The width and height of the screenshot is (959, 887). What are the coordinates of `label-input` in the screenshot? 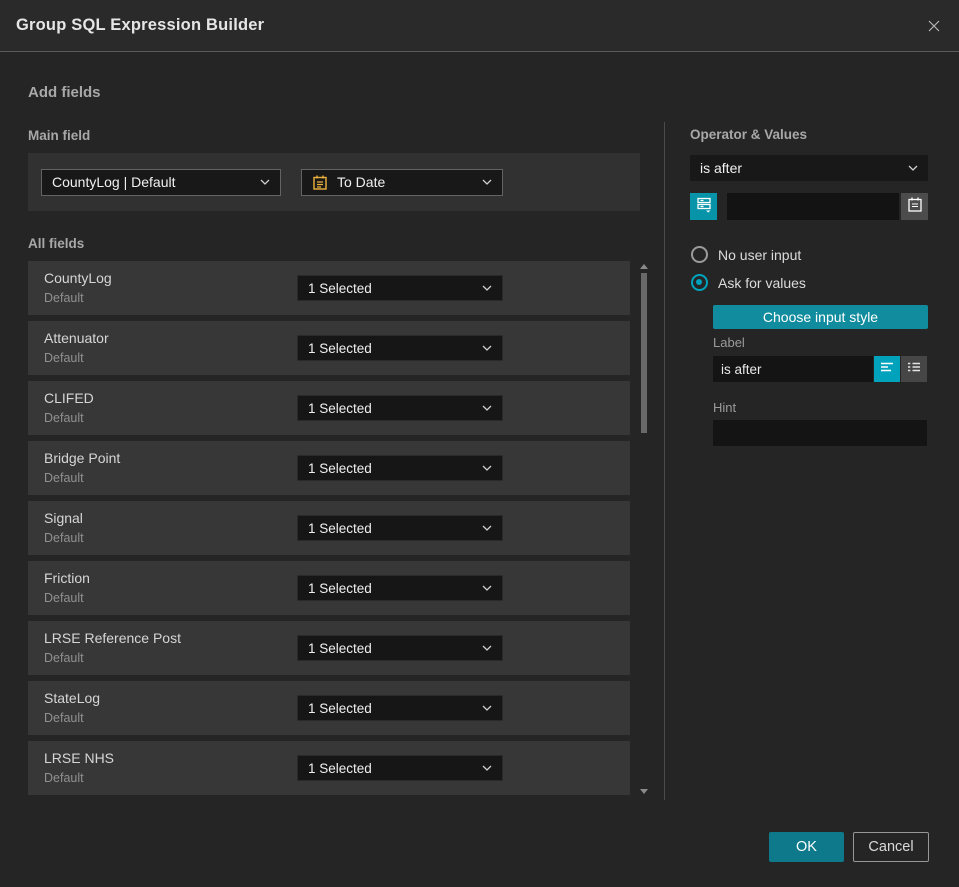 It's located at (793, 369).